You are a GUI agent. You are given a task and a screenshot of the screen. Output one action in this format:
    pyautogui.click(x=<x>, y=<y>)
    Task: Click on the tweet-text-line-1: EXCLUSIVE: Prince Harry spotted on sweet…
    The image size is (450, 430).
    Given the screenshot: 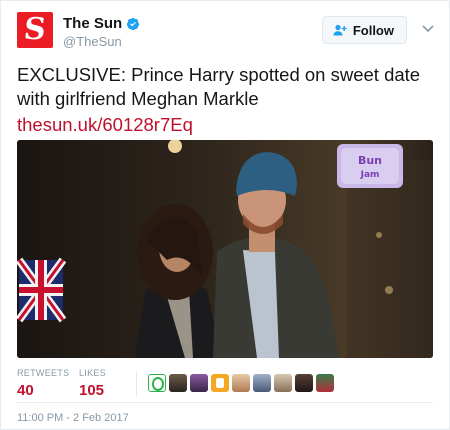 What is the action you would take?
    pyautogui.click(x=219, y=74)
    